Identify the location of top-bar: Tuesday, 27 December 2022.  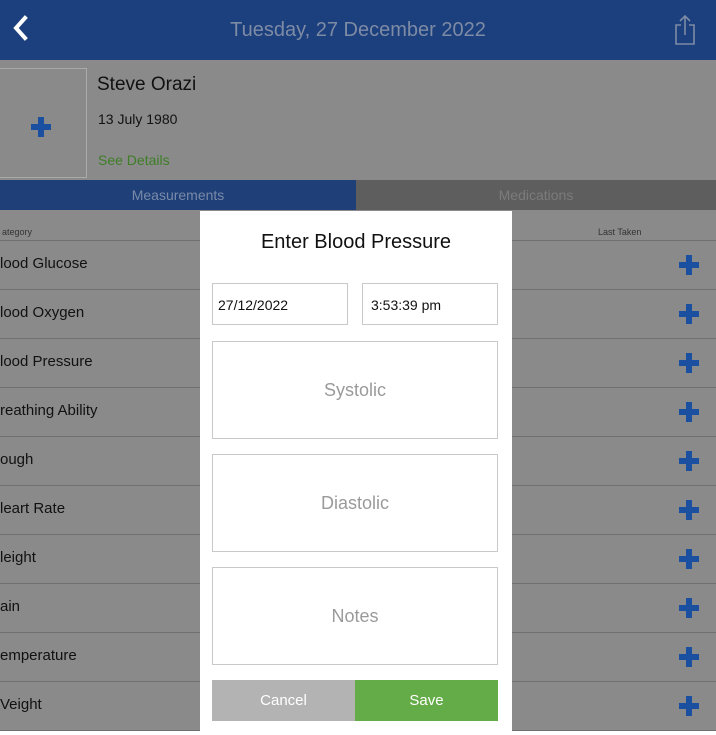
(358, 30).